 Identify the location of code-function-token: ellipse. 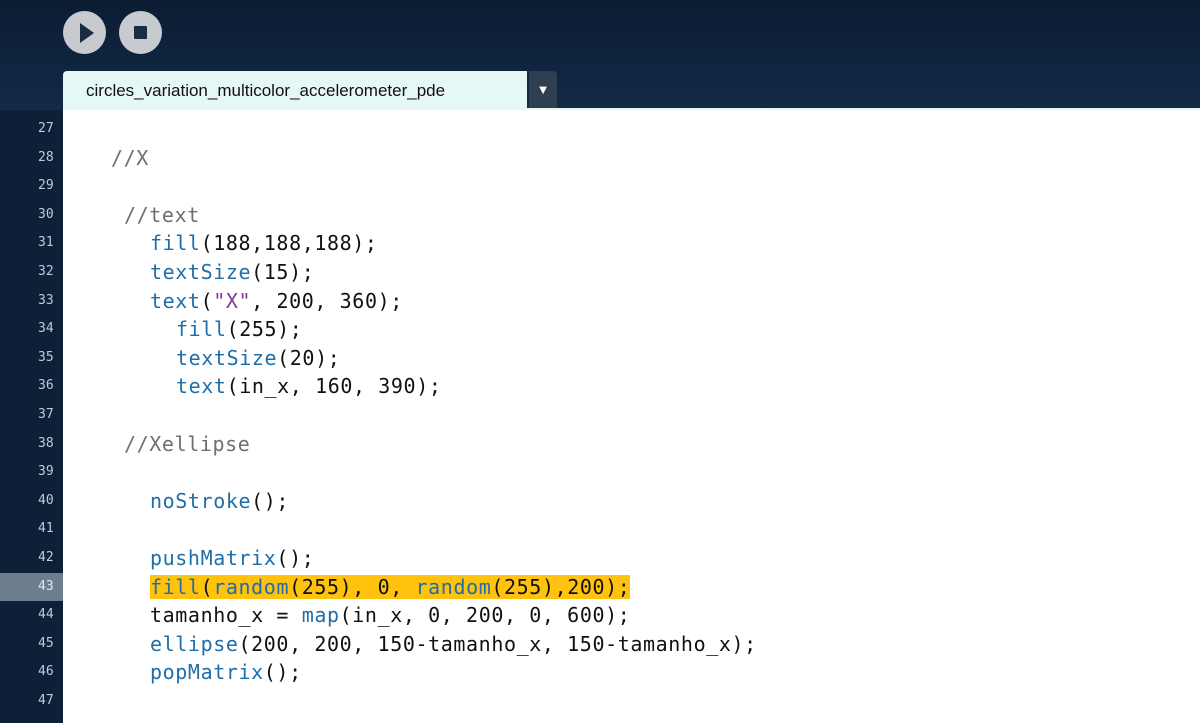
(194, 643).